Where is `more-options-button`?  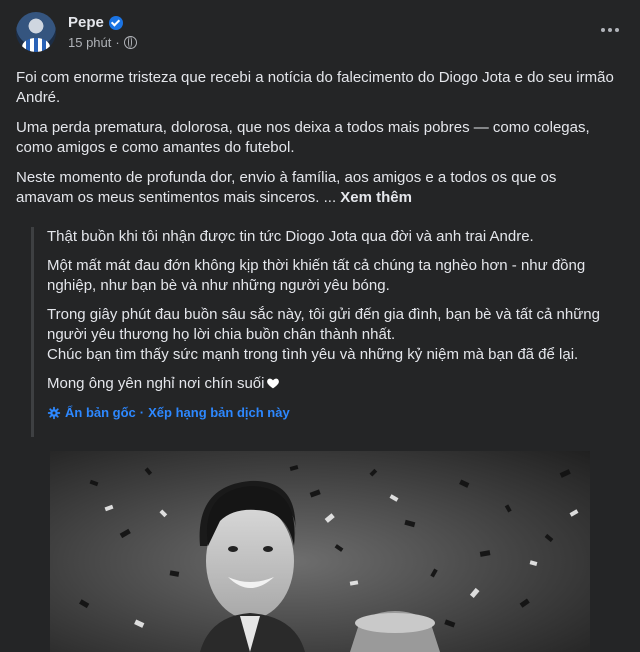
more-options-button is located at coordinates (610, 30).